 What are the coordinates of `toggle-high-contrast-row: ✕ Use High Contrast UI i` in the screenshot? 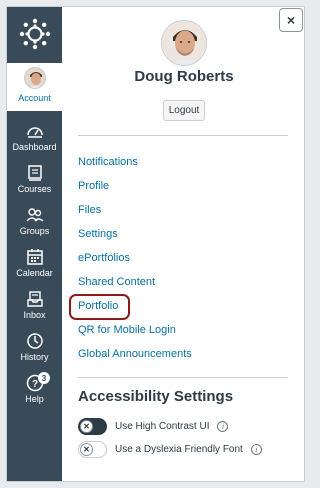 It's located at (153, 426).